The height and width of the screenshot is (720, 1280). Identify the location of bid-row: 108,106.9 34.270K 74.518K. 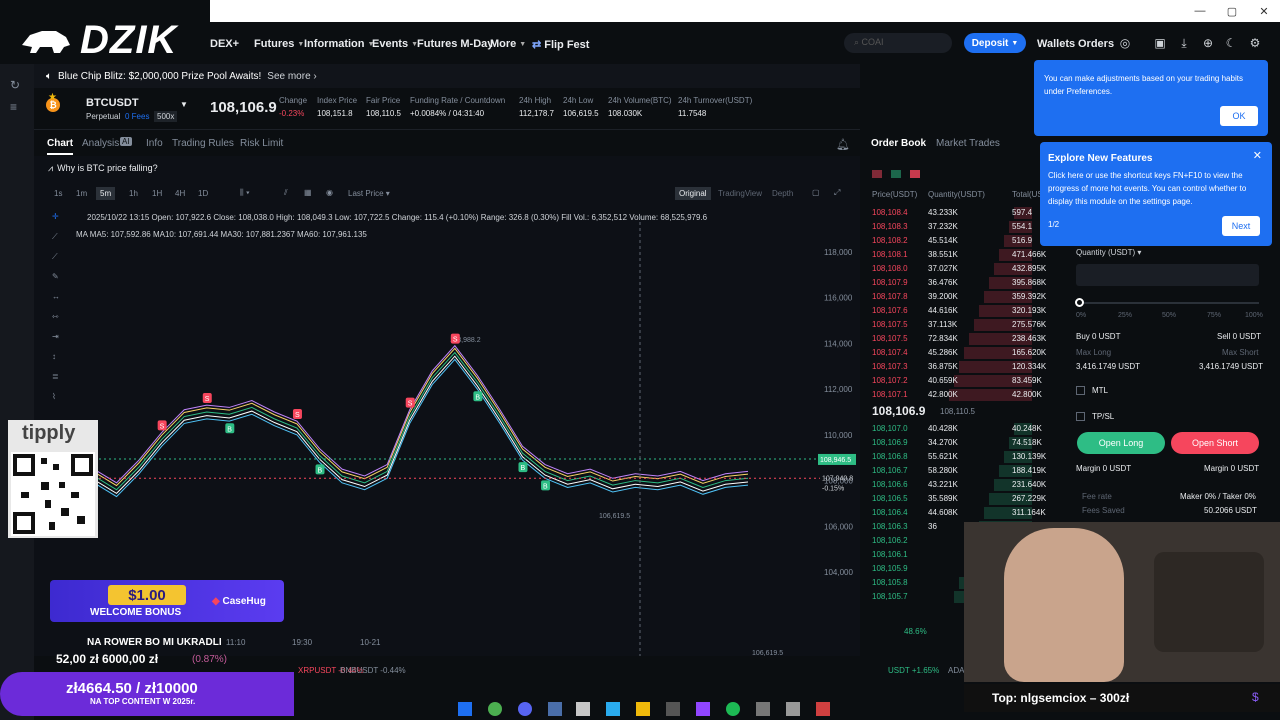
(957, 443).